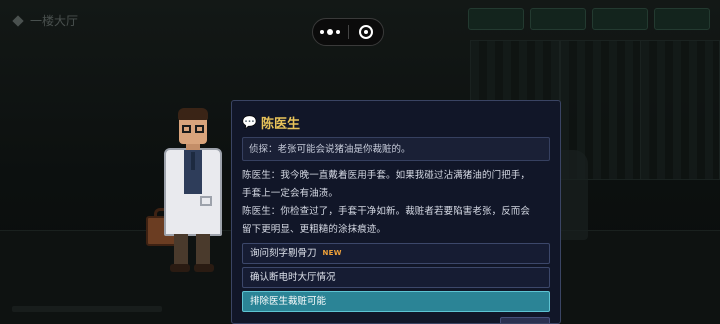 Image resolution: width=720 pixels, height=324 pixels. I want to click on confirm-button, so click(525, 320).